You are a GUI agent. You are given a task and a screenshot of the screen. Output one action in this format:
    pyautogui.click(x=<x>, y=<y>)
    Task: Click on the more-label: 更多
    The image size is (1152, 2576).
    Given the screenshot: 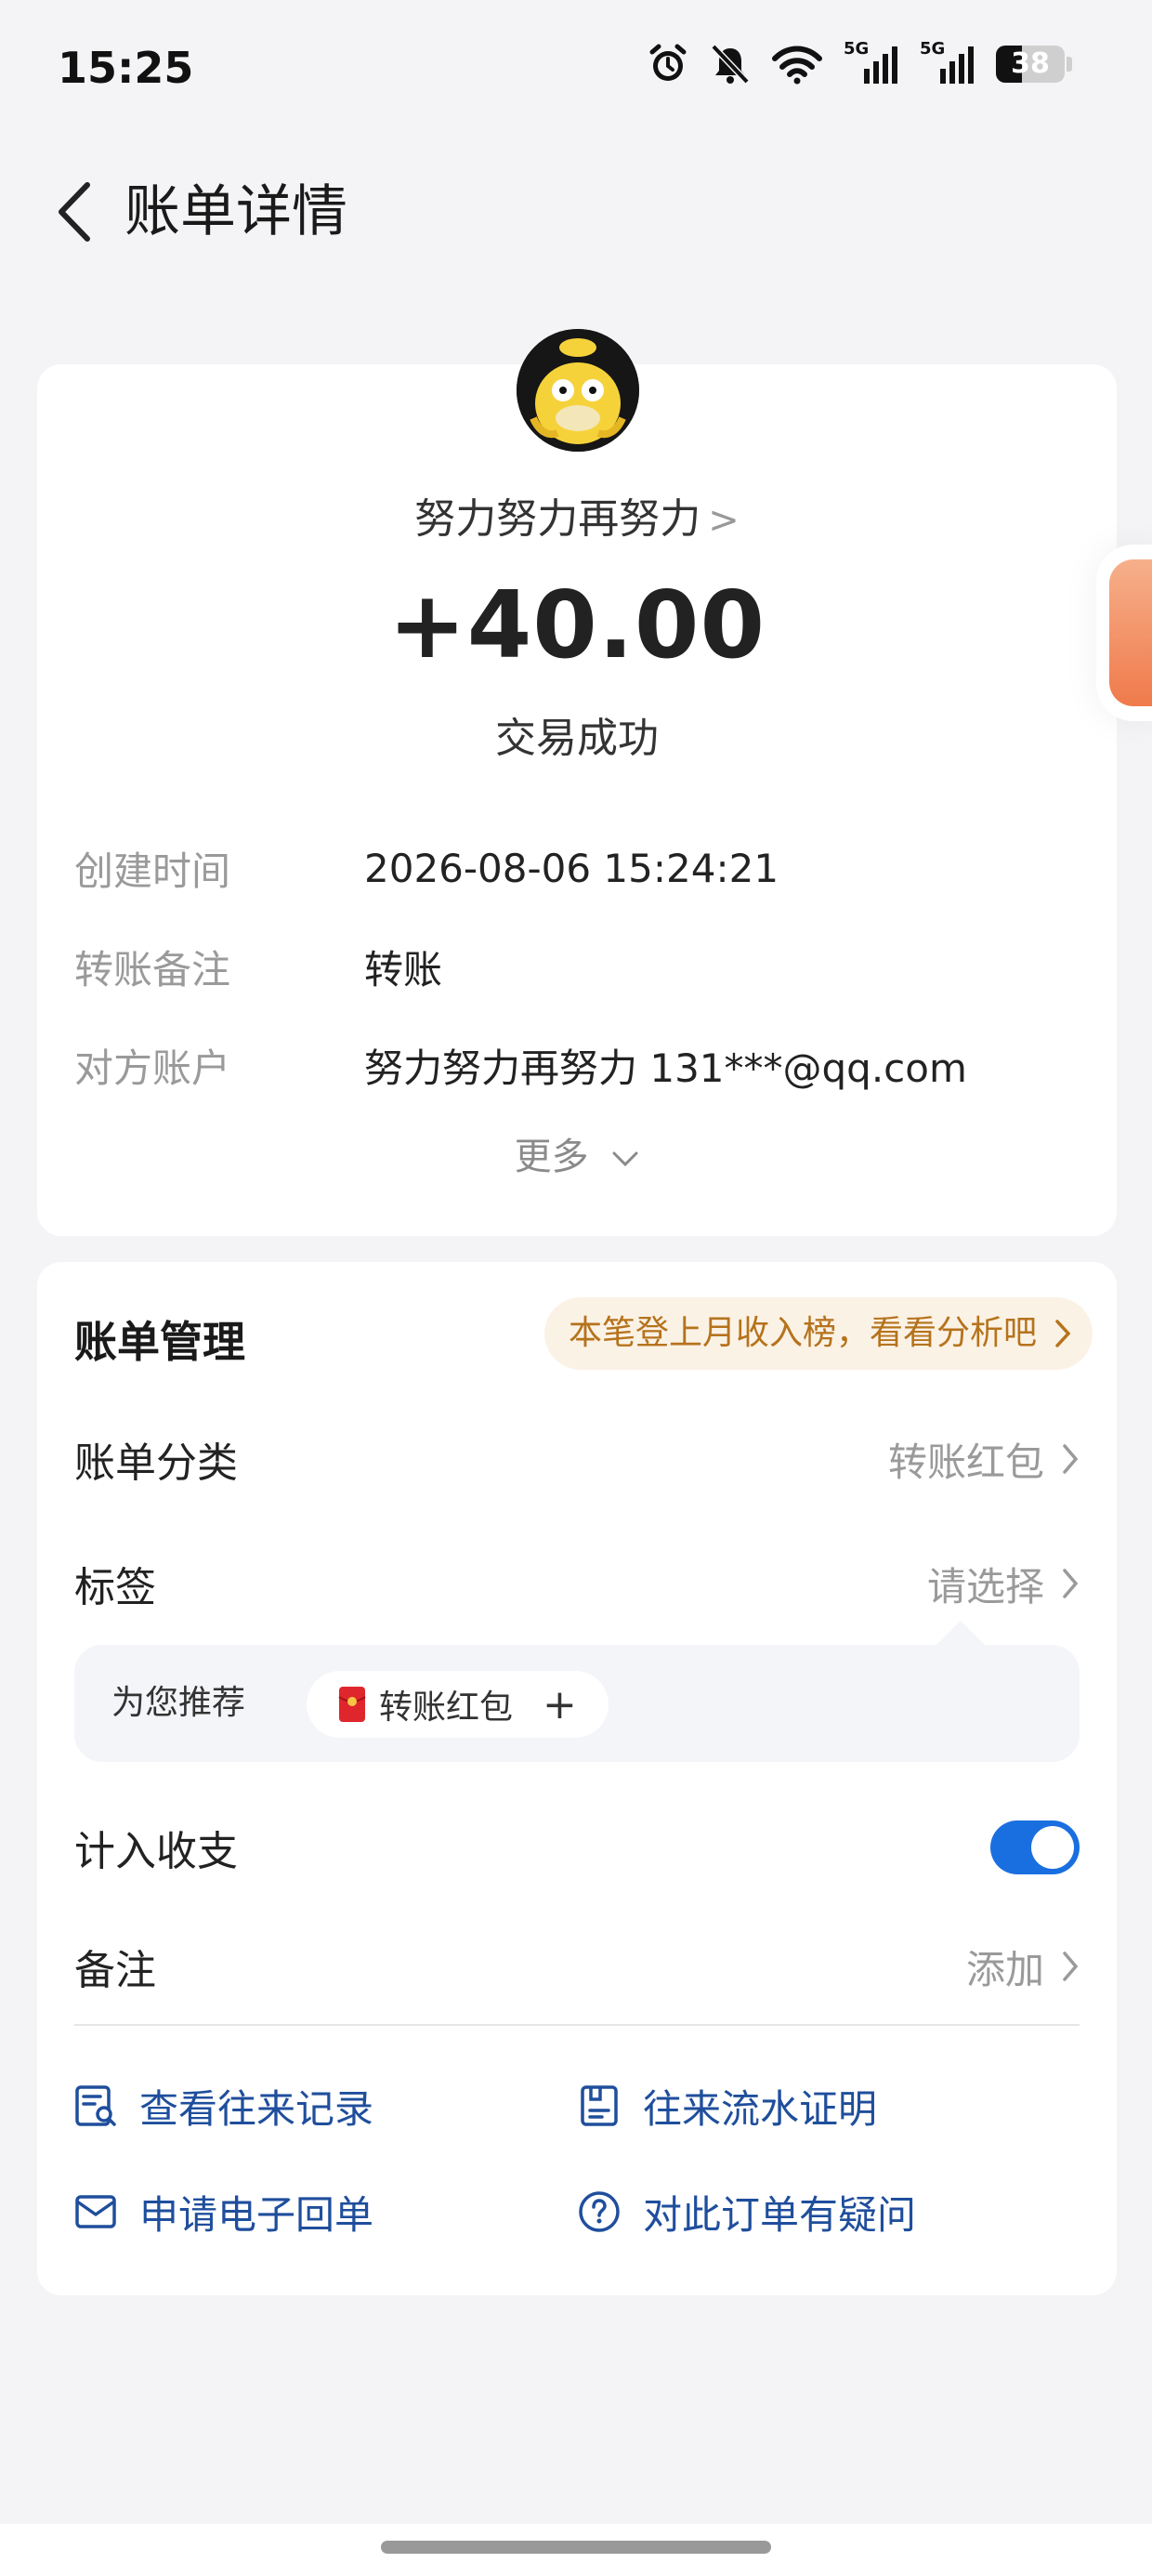 What is the action you would take?
    pyautogui.click(x=551, y=1157)
    